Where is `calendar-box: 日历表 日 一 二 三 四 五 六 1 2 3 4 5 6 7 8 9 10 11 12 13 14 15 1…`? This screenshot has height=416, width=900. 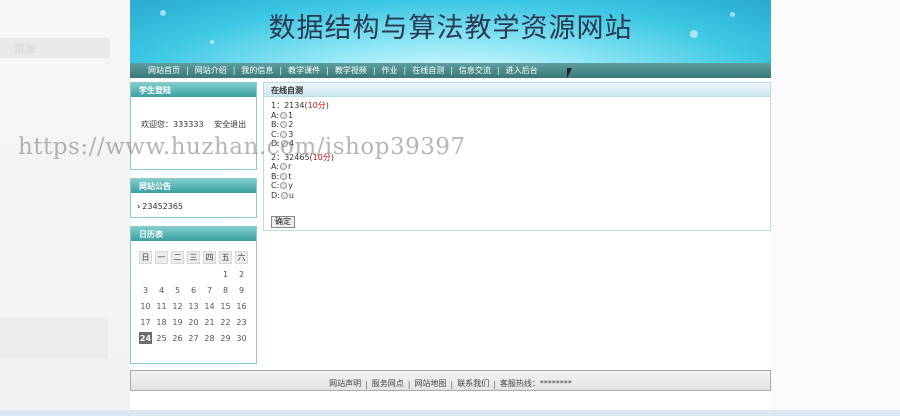 calendar-box: 日历表 日 一 二 三 四 五 六 1 2 3 4 5 6 7 8 9 10 11 12 13 14 15 1… is located at coordinates (193, 295).